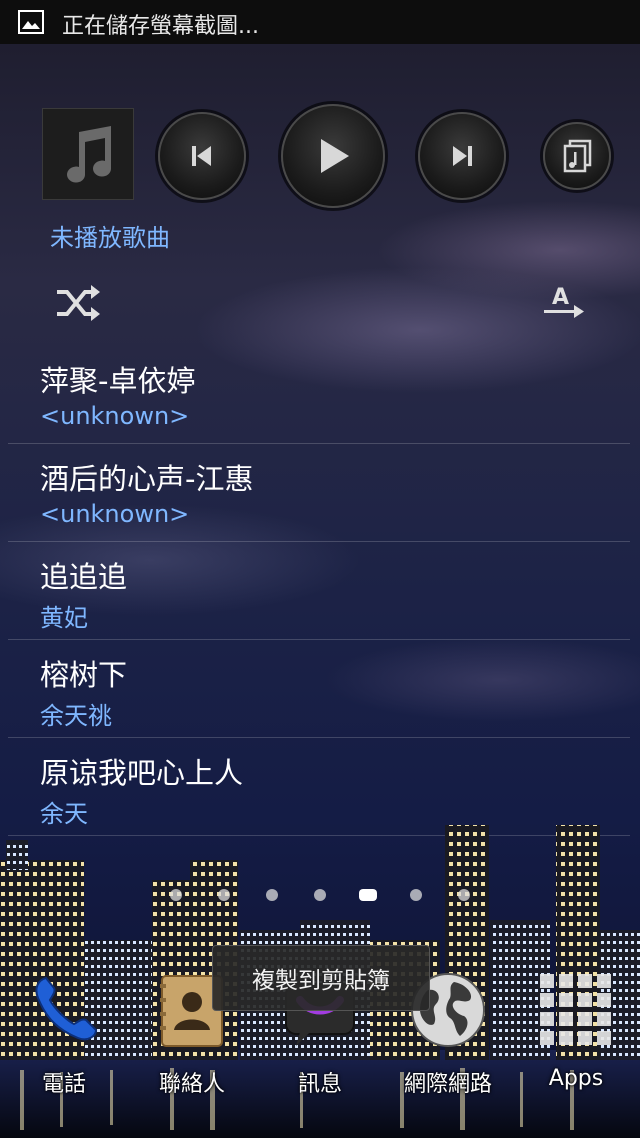 This screenshot has height=1138, width=640. Describe the element at coordinates (319, 493) in the screenshot. I see `song-item: 酒后的心声-江惠 <unknown>` at that location.